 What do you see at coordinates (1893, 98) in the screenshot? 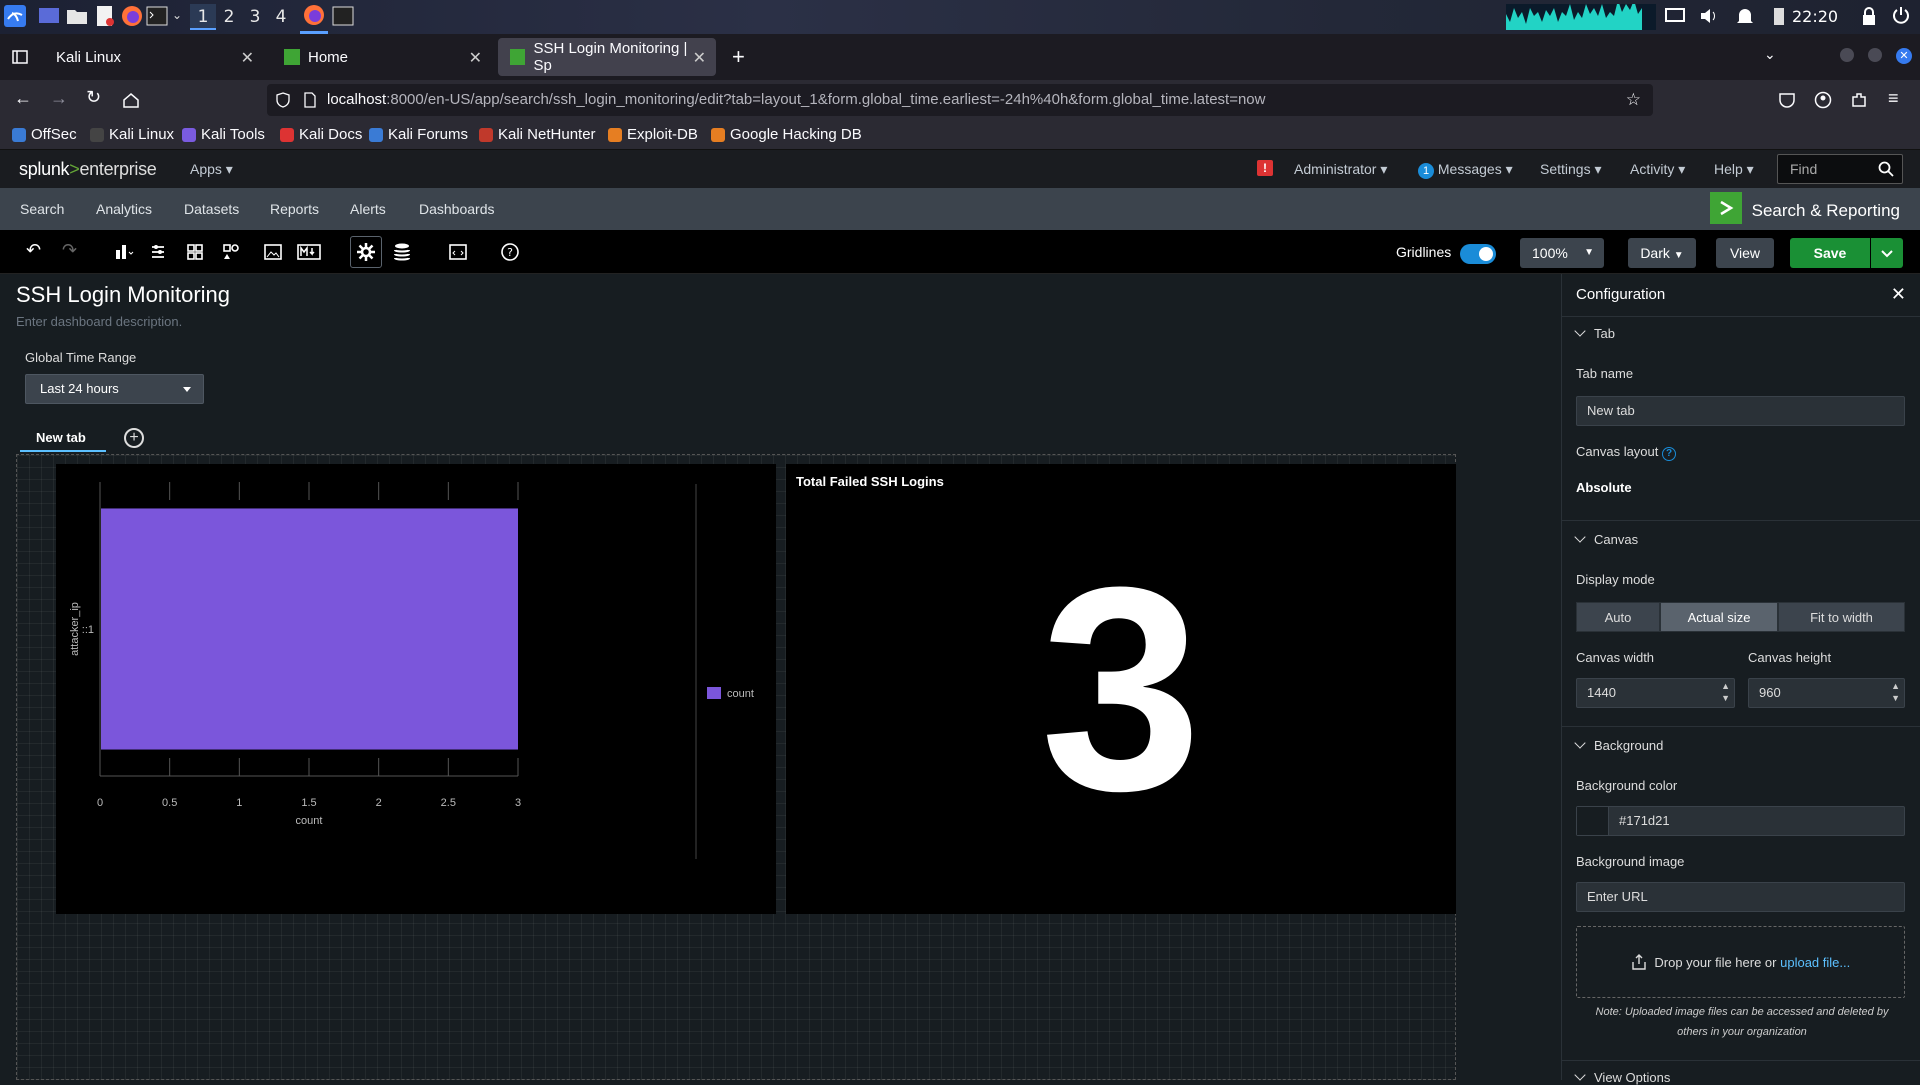
I see `hamburger-menu-icon: ≡` at bounding box center [1893, 98].